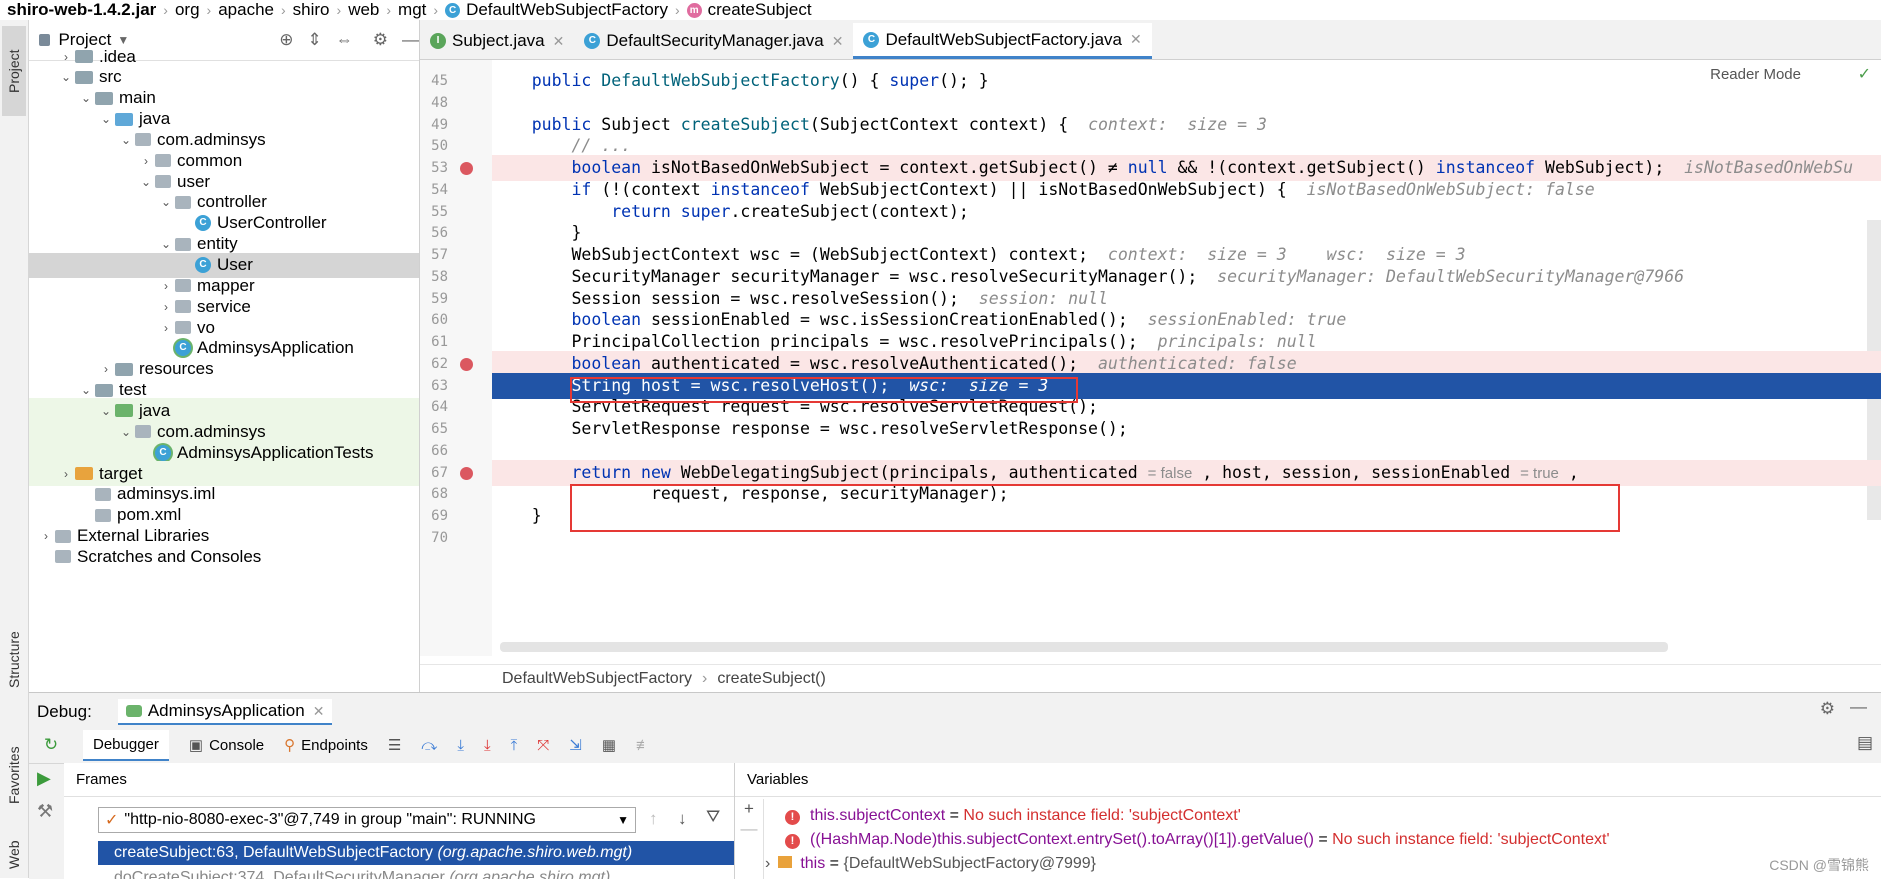 Image resolution: width=1881 pixels, height=880 pixels. I want to click on line-number: 65, so click(439, 429).